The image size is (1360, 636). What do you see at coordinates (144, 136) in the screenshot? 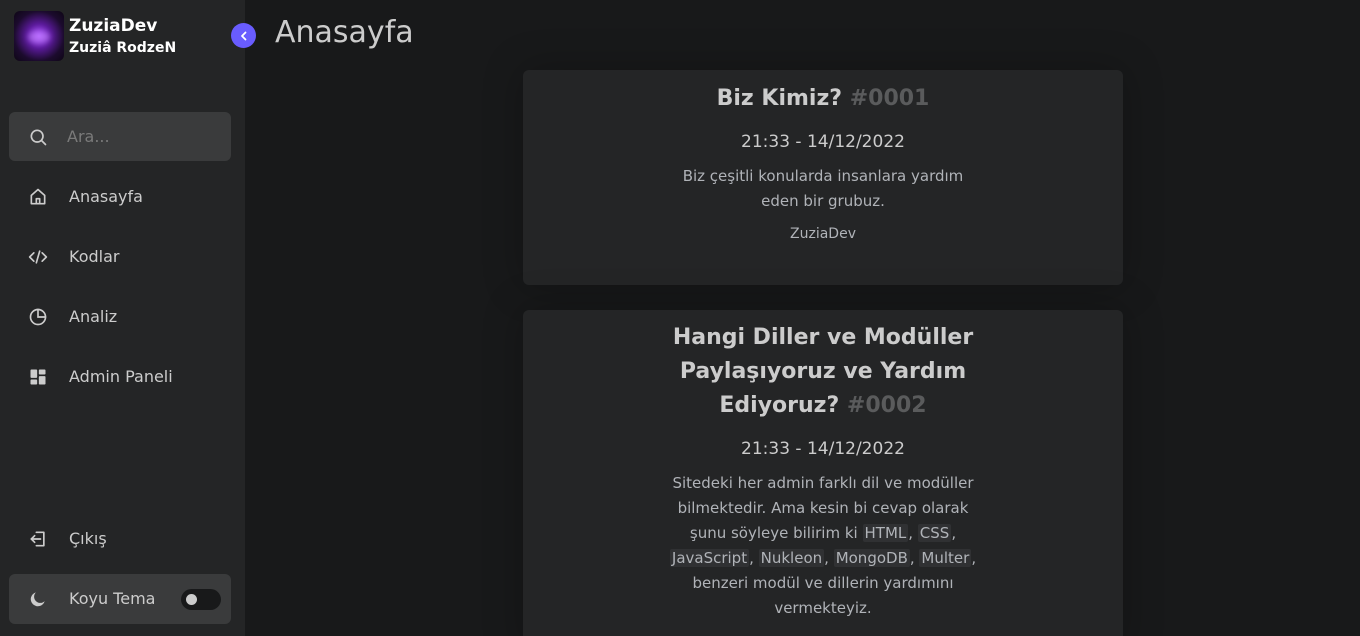
I see `search-input` at bounding box center [144, 136].